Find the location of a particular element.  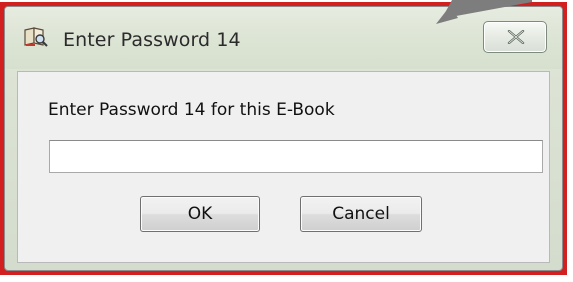

cancel-button: Cancel is located at coordinates (361, 214).